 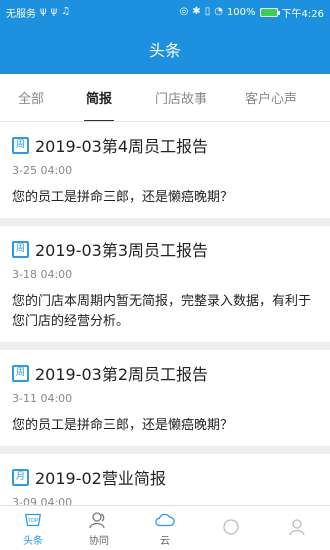 I want to click on battery-icon, so click(x=269, y=12).